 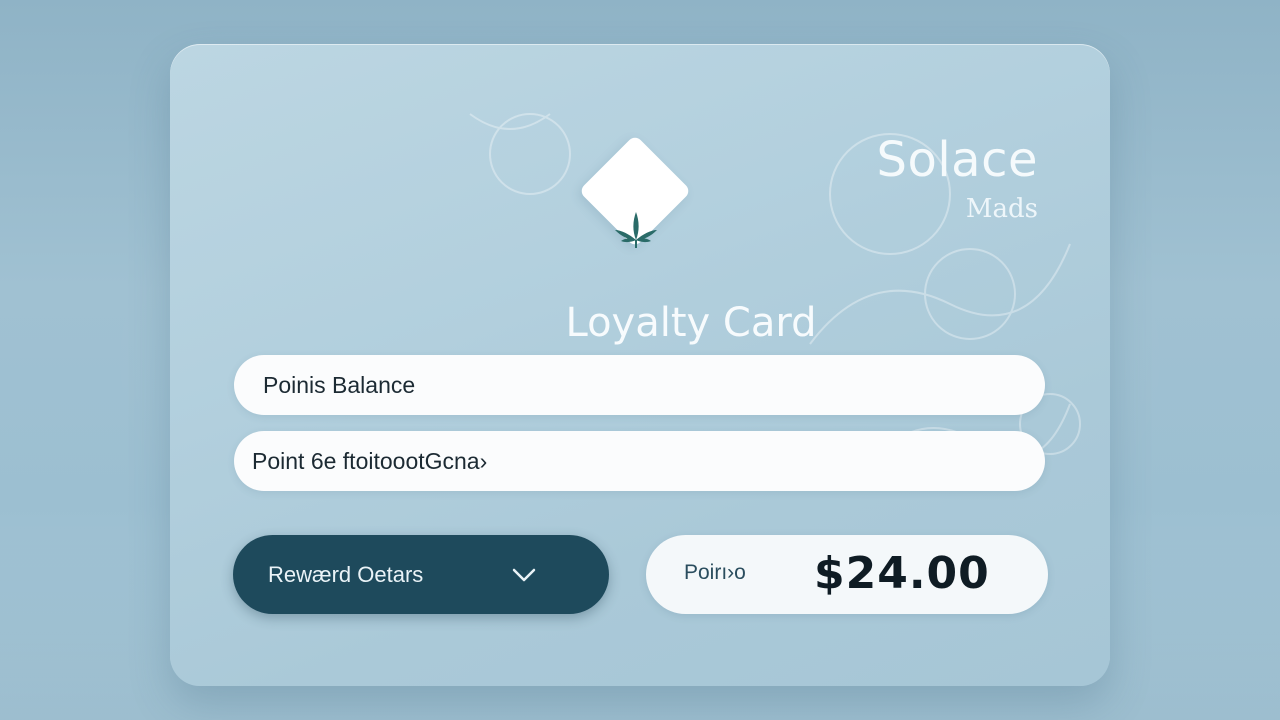 I want to click on brand-name: Solace, so click(x=957, y=160).